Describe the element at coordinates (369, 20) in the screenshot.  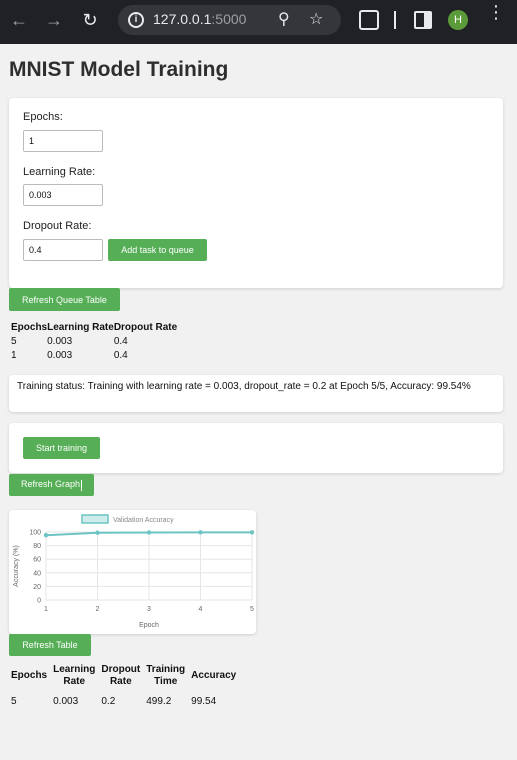
I see `extensions-icon` at that location.